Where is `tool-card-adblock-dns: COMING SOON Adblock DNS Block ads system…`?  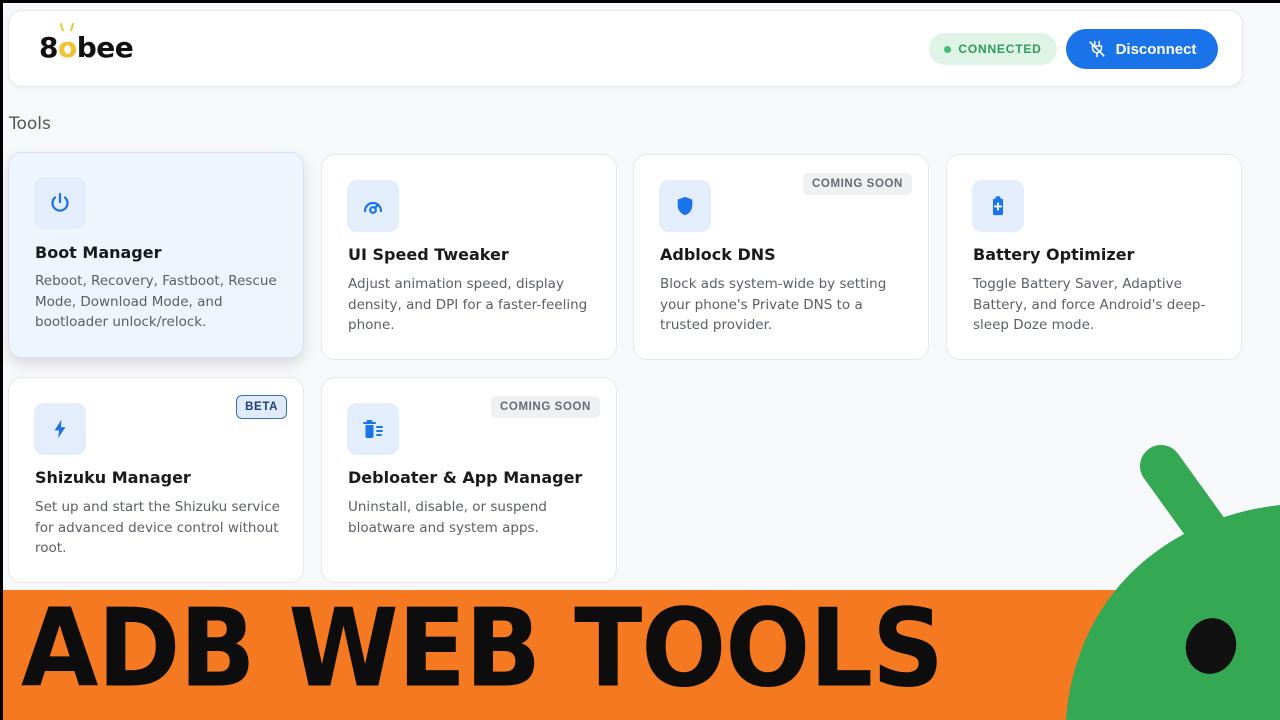 tool-card-adblock-dns: COMING SOON Adblock DNS Block ads system… is located at coordinates (781, 257).